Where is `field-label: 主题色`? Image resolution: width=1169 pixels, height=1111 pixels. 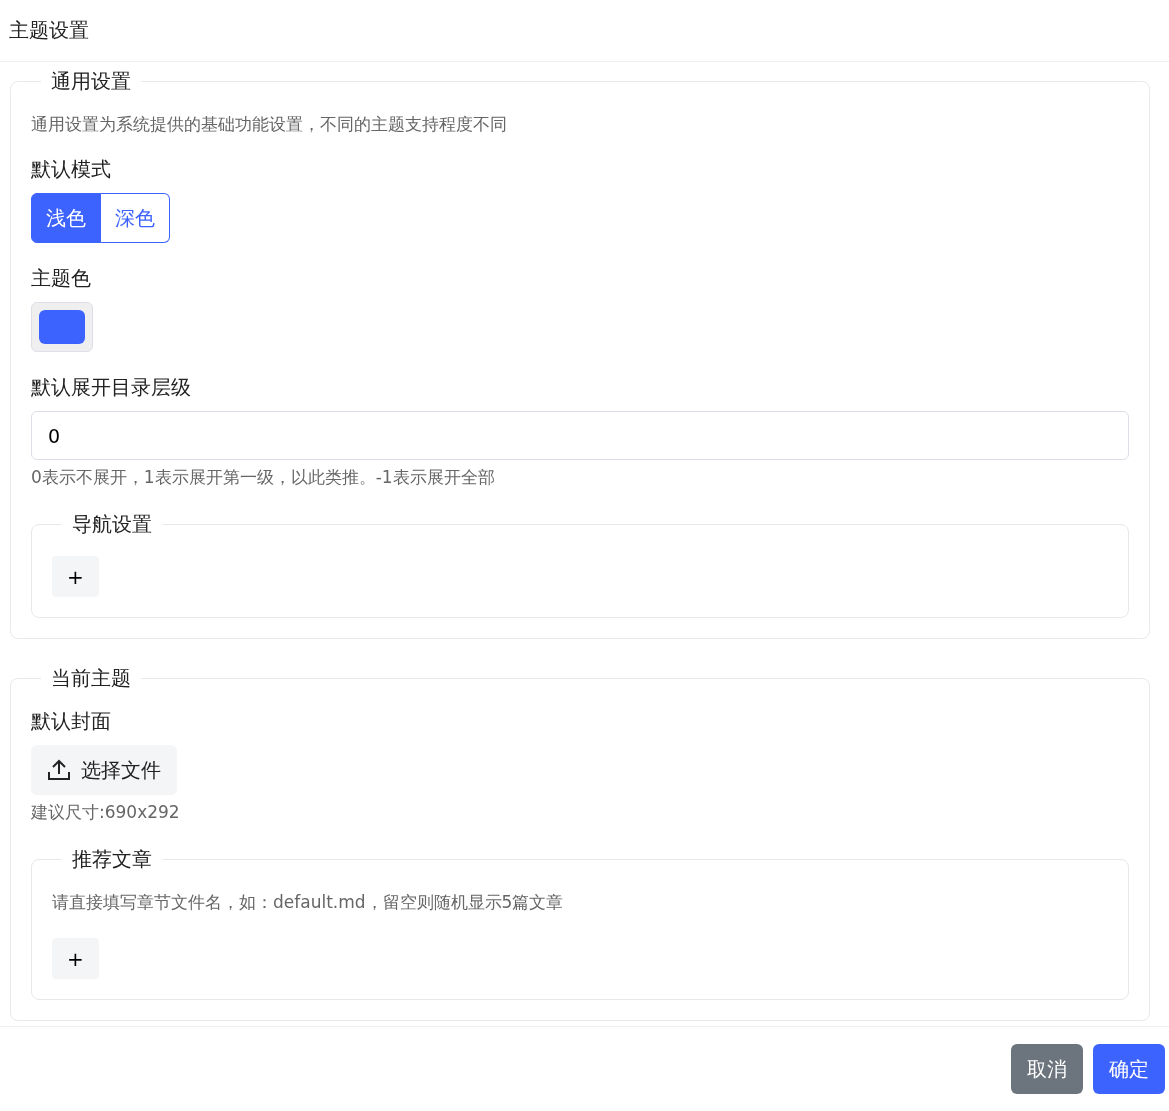 field-label: 主题色 is located at coordinates (61, 278).